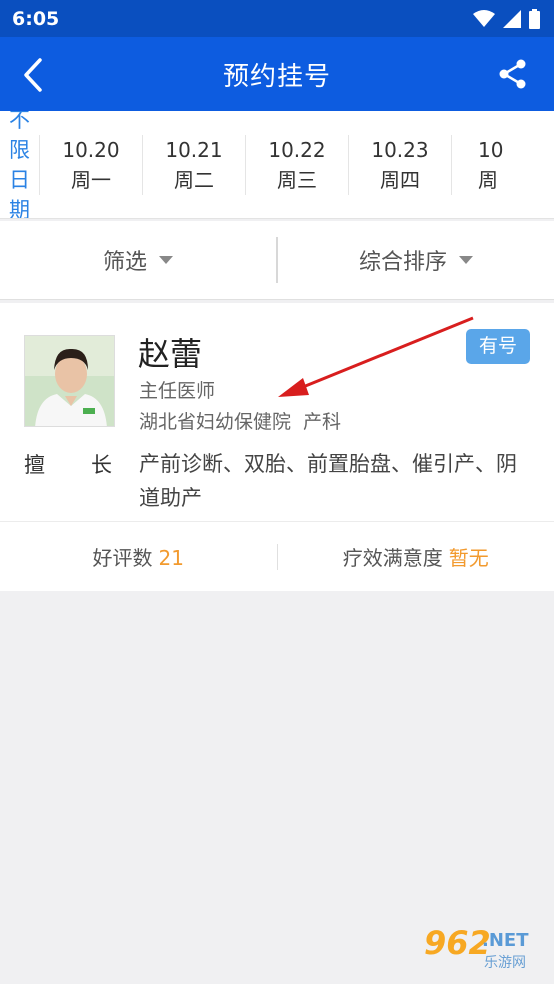 The width and height of the screenshot is (554, 984). I want to click on filter-bar: 筛选 综合排序, so click(277, 260).